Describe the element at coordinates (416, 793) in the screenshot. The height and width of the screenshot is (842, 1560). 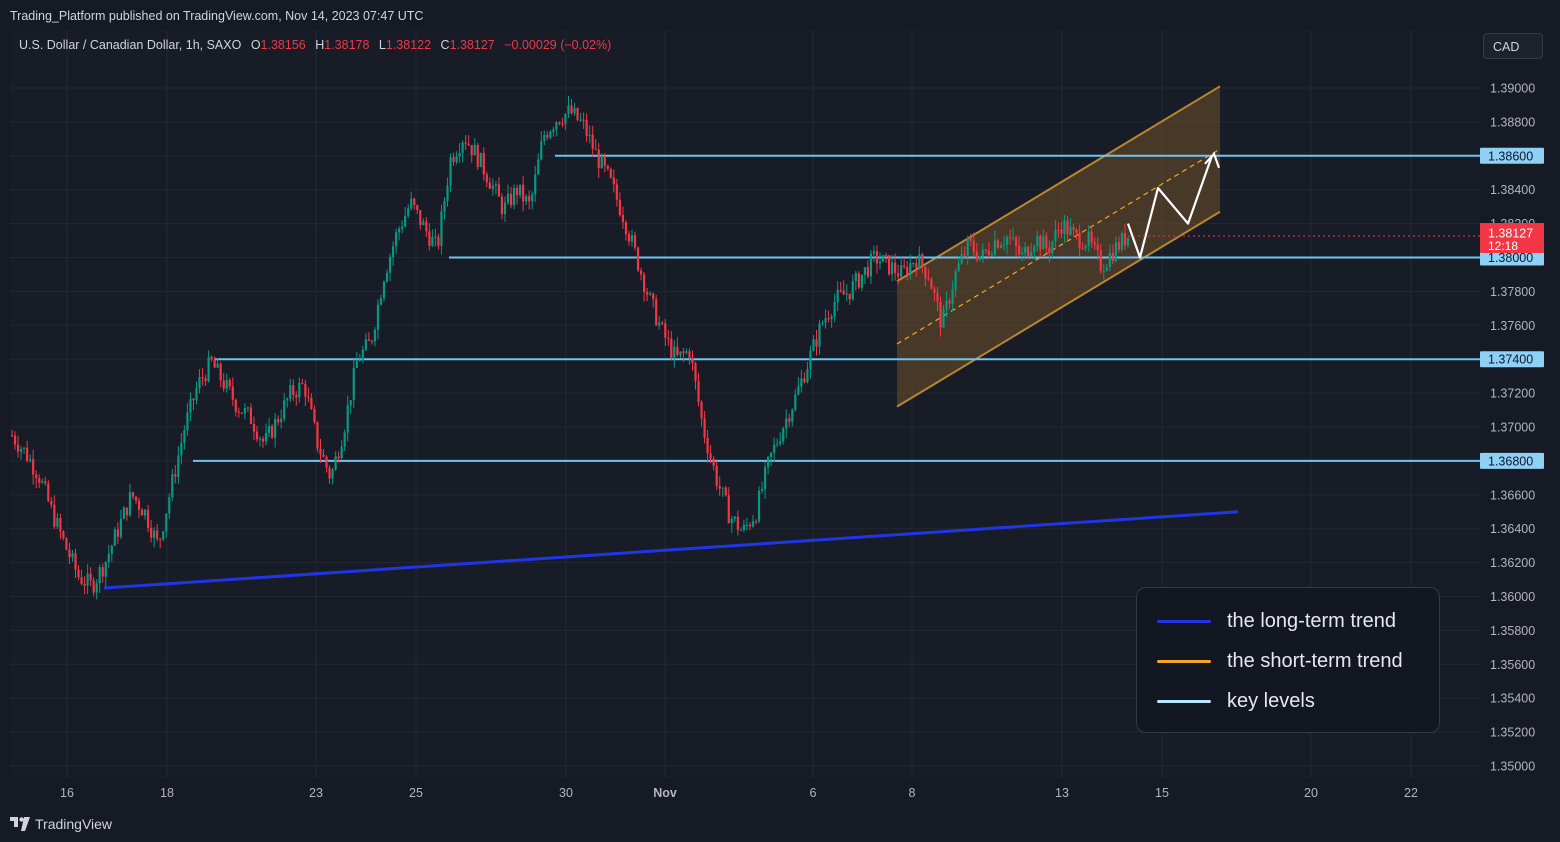
I see `x-tick-label: 25` at that location.